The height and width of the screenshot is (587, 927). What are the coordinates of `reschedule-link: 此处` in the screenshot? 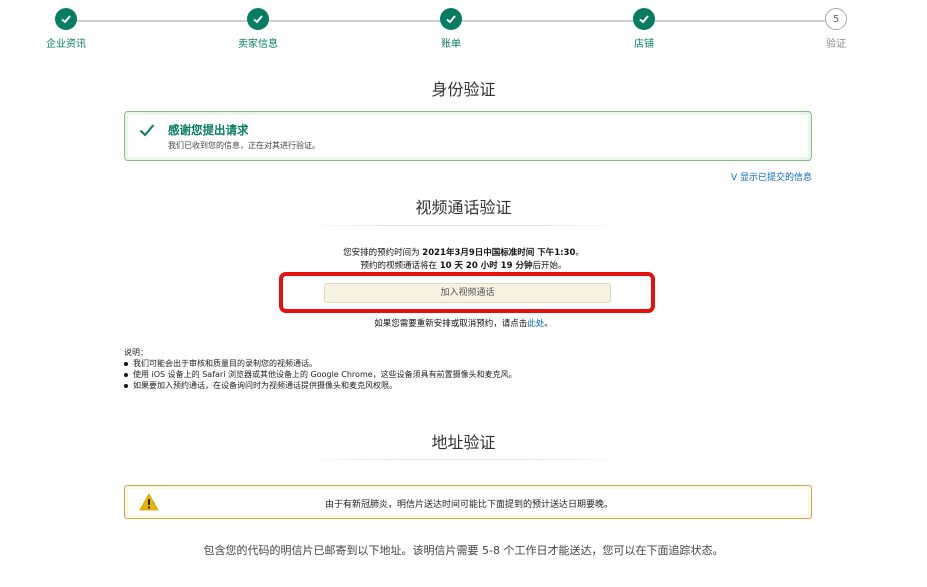 It's located at (535, 324).